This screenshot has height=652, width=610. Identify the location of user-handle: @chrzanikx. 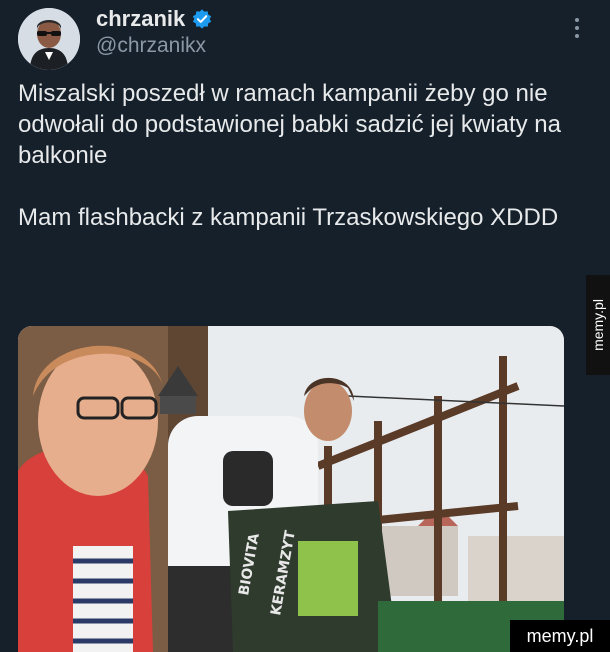
(151, 46).